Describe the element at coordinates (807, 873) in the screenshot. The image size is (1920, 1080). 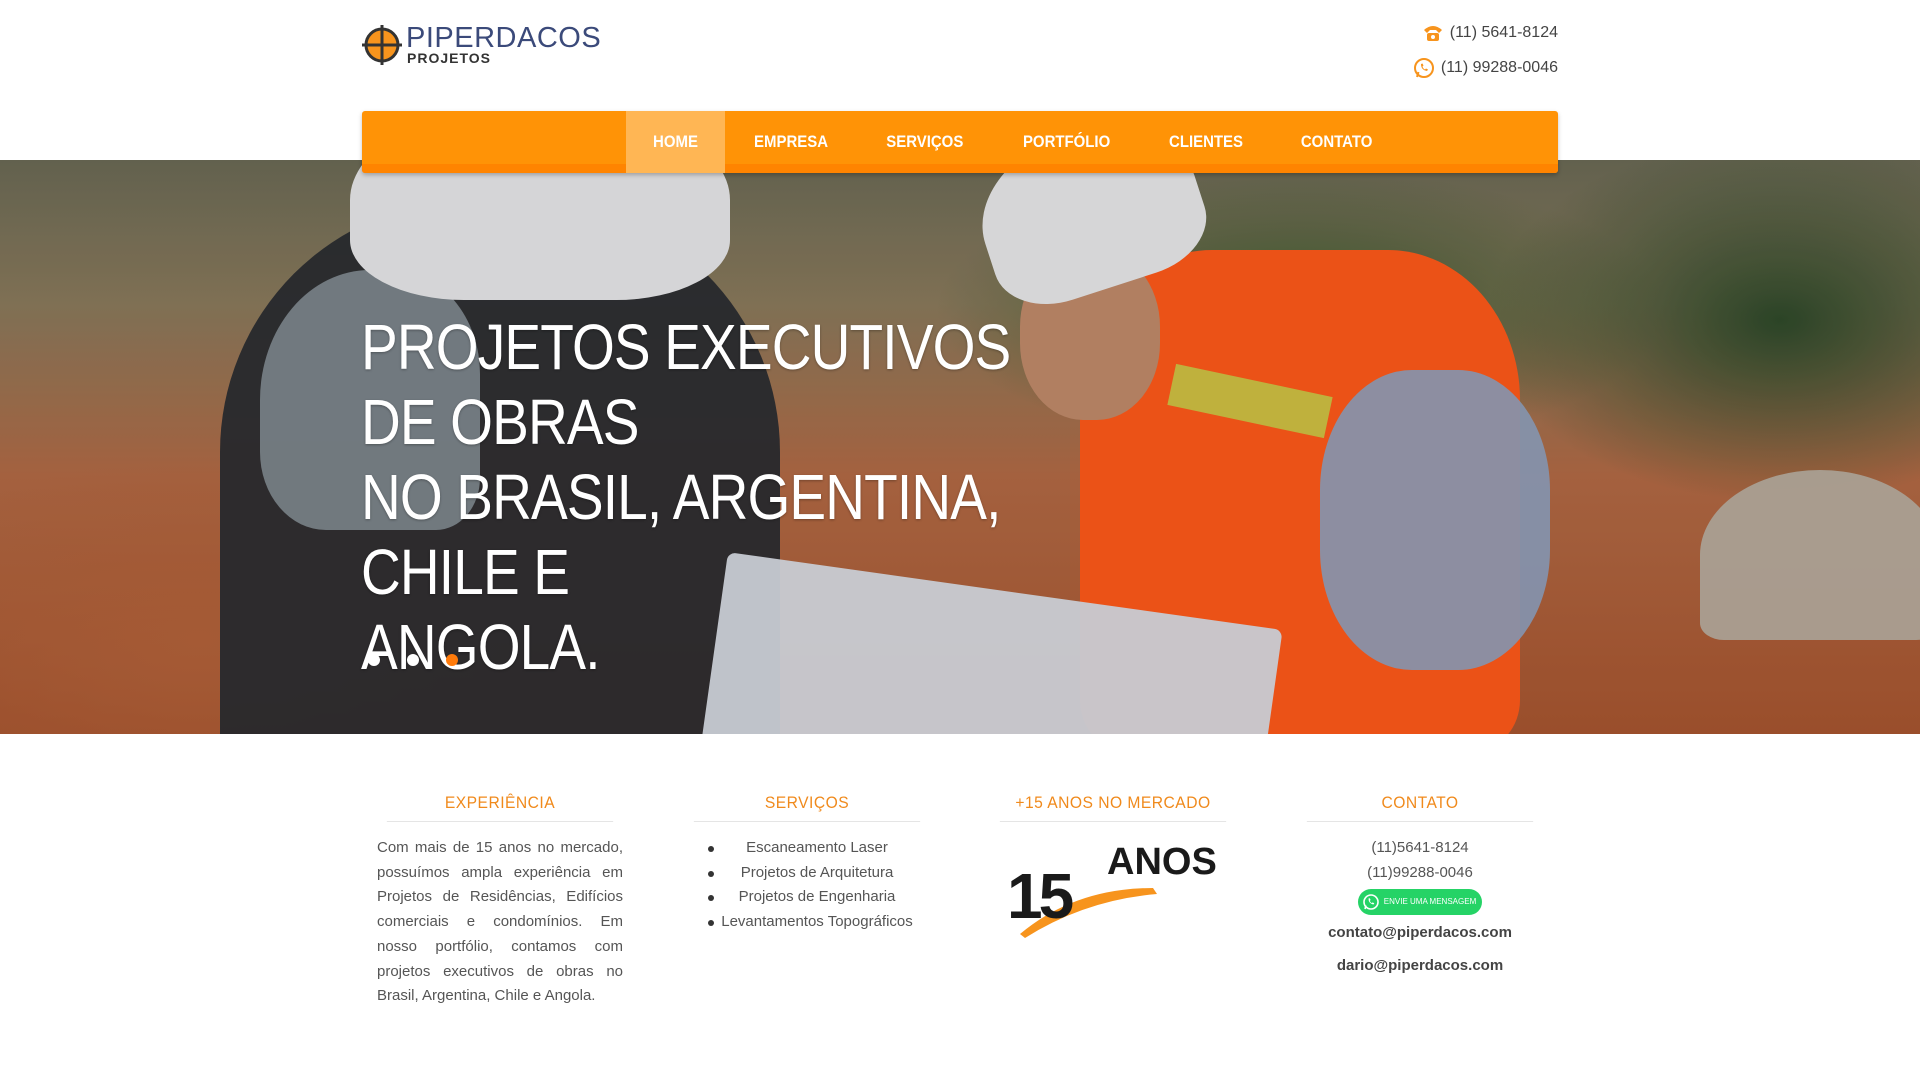
I see `list-item: Projetos de Arquitetura` at that location.